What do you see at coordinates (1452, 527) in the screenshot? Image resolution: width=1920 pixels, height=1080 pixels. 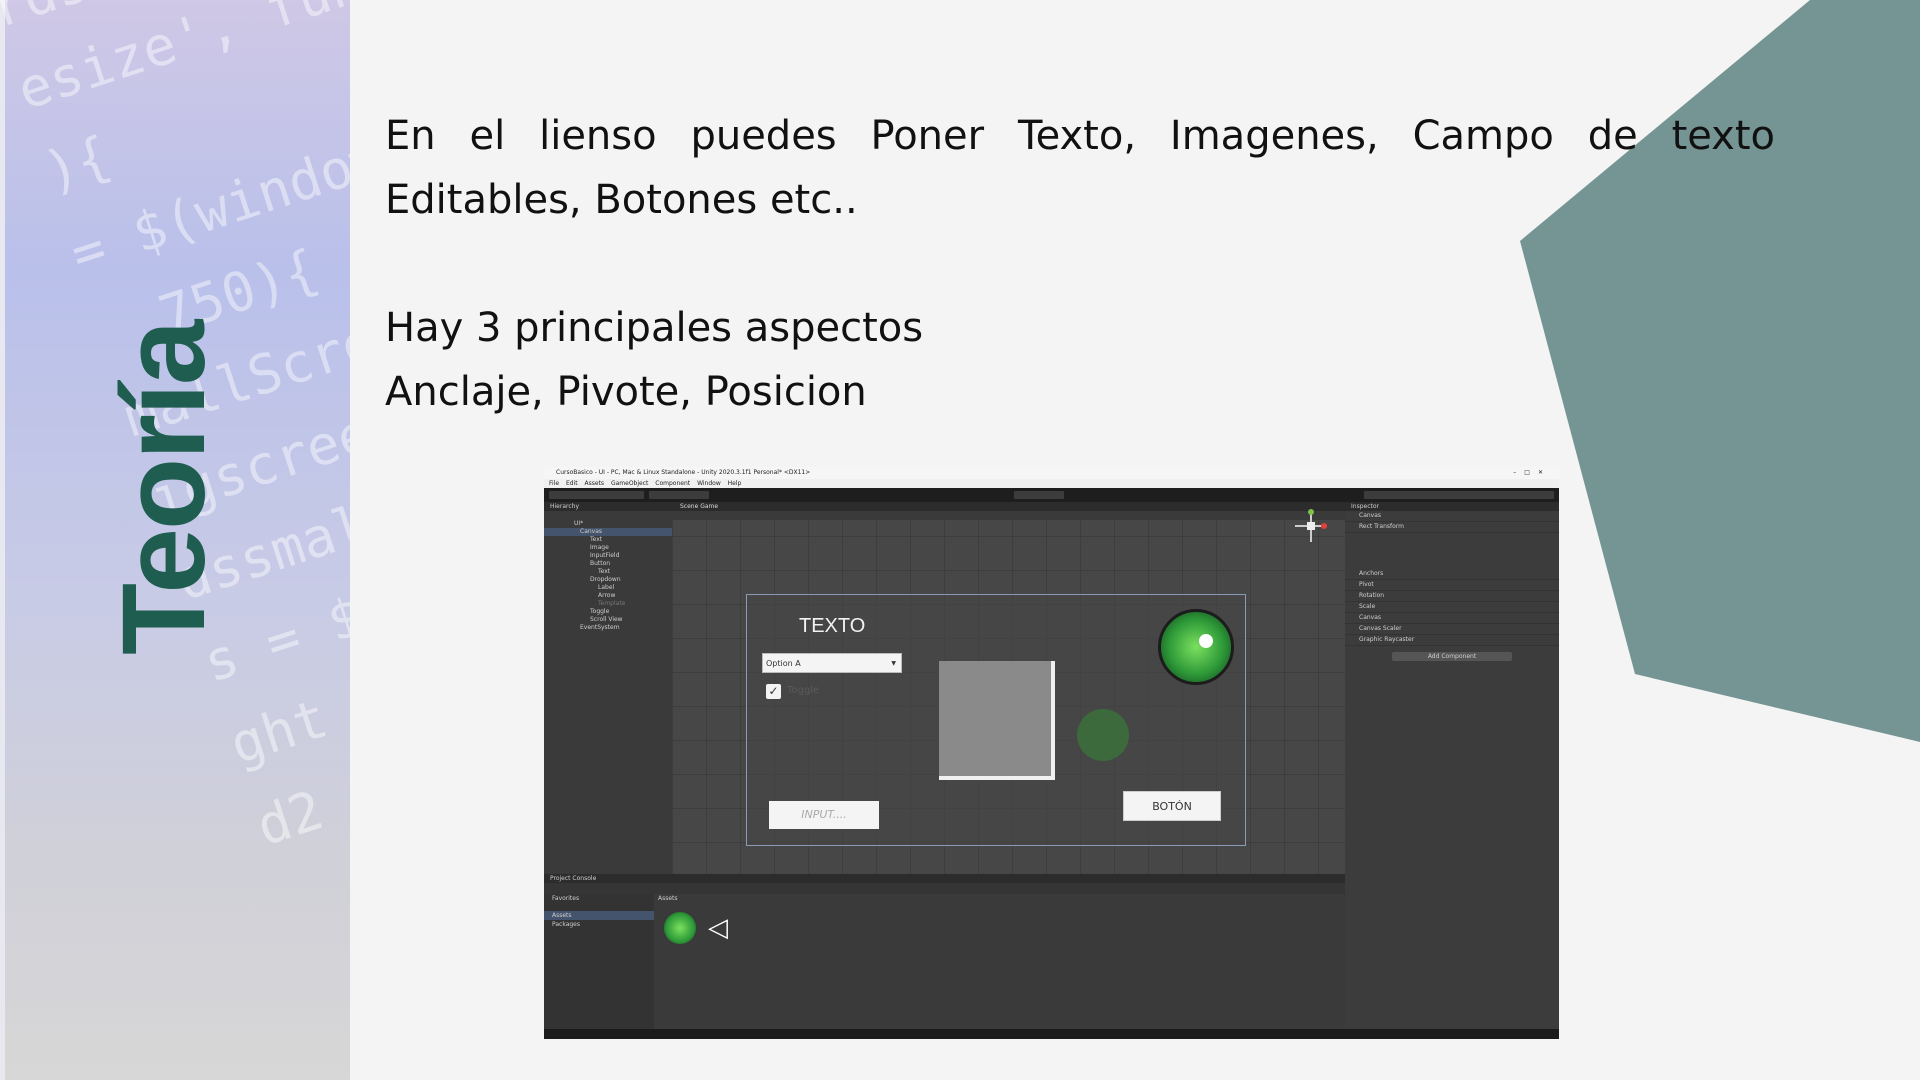 I see `inspector-row: Rect Transform` at bounding box center [1452, 527].